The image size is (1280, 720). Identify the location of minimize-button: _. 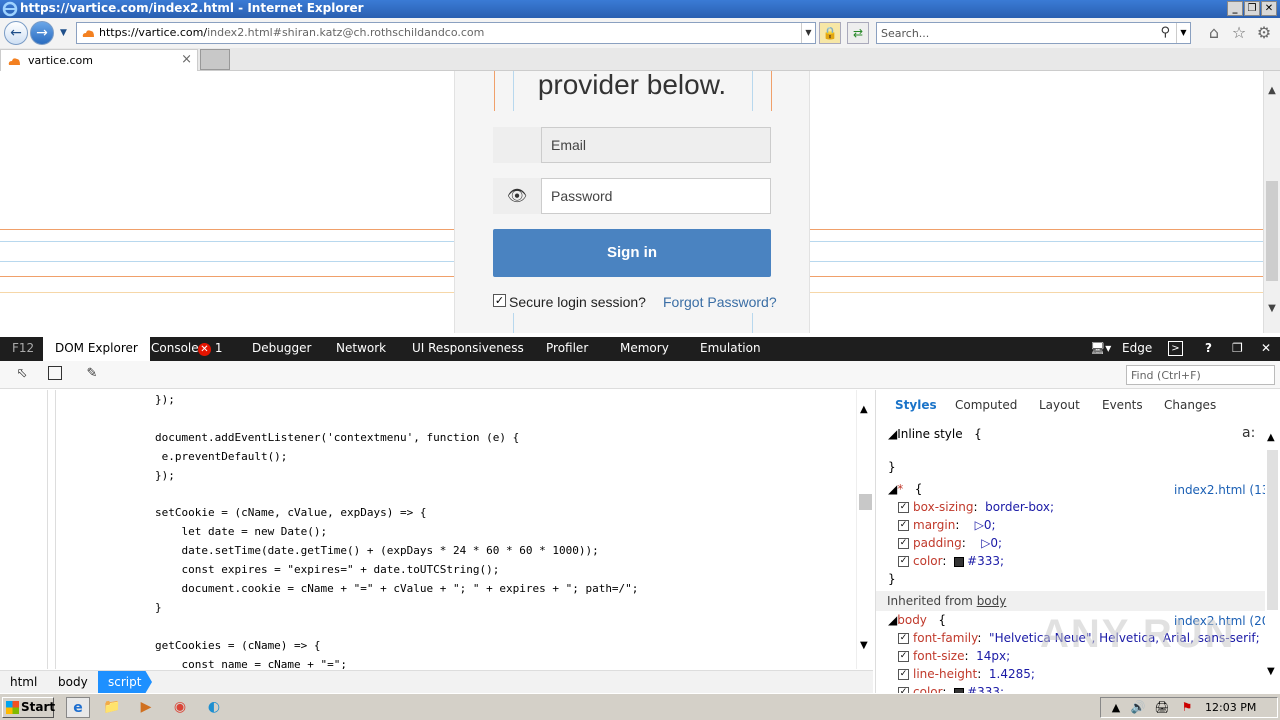
(1235, 8).